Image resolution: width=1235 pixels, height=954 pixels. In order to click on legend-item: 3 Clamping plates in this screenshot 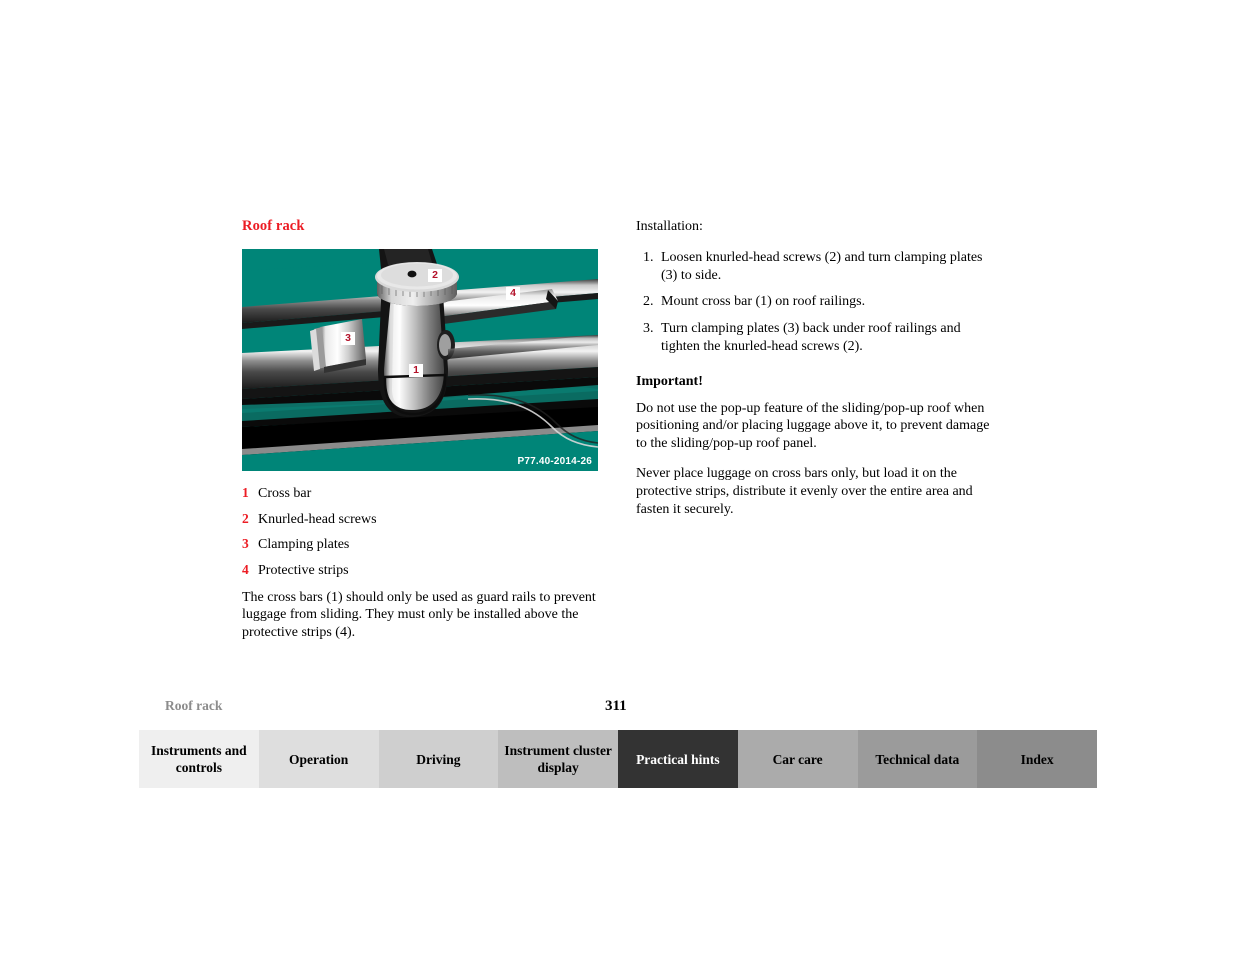, I will do `click(420, 544)`.